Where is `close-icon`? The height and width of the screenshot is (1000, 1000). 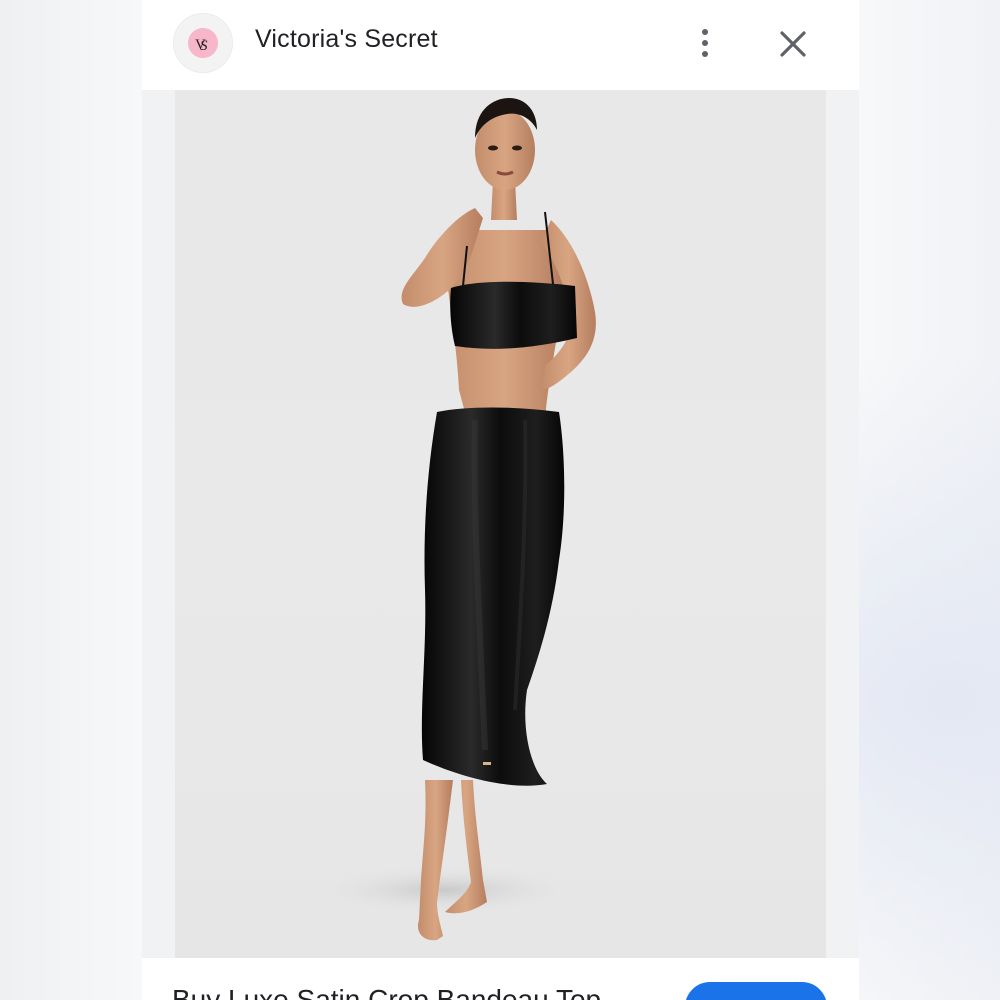
close-icon is located at coordinates (793, 44).